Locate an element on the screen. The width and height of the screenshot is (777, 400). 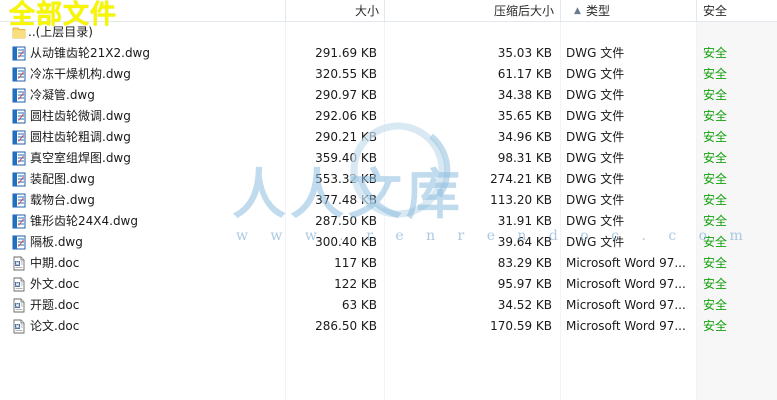
table-row: 从动锥齿轮21X2.dwg 291.69 KB 35.03 KB DWG 文件 安全 is located at coordinates (388, 53).